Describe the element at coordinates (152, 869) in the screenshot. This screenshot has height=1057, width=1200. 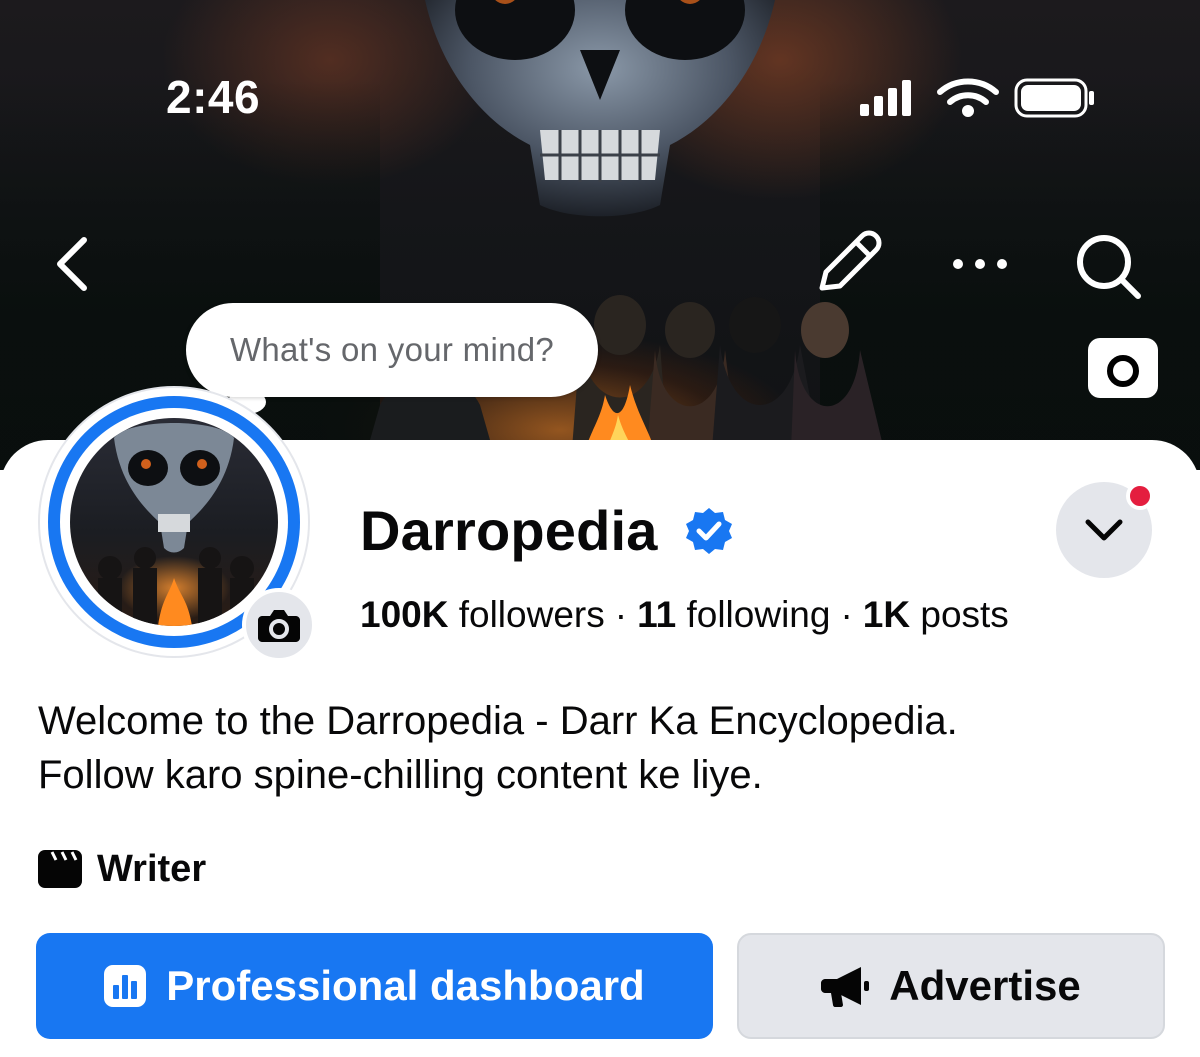
I see `profile-role: Writer` at that location.